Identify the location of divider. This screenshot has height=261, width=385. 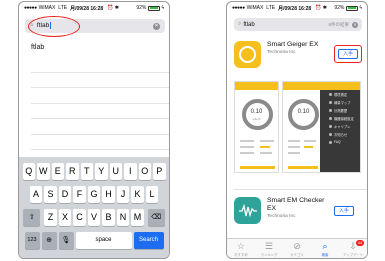
(300, 189).